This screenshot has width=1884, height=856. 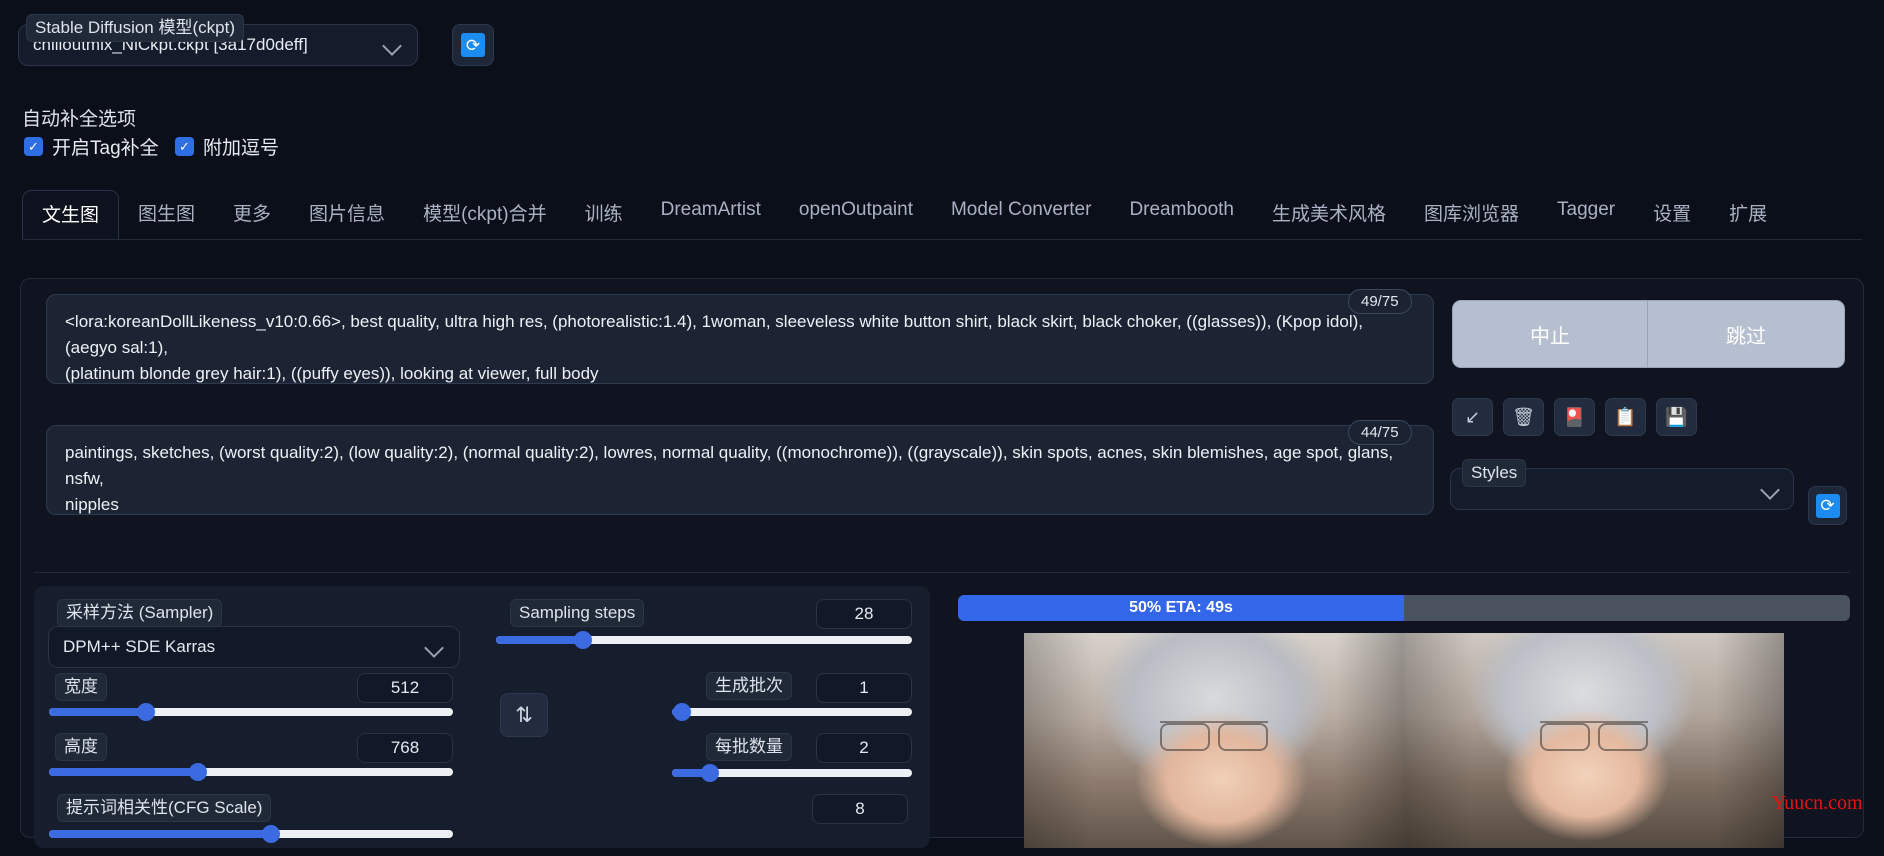 I want to click on tab-train: 训练, so click(x=604, y=213).